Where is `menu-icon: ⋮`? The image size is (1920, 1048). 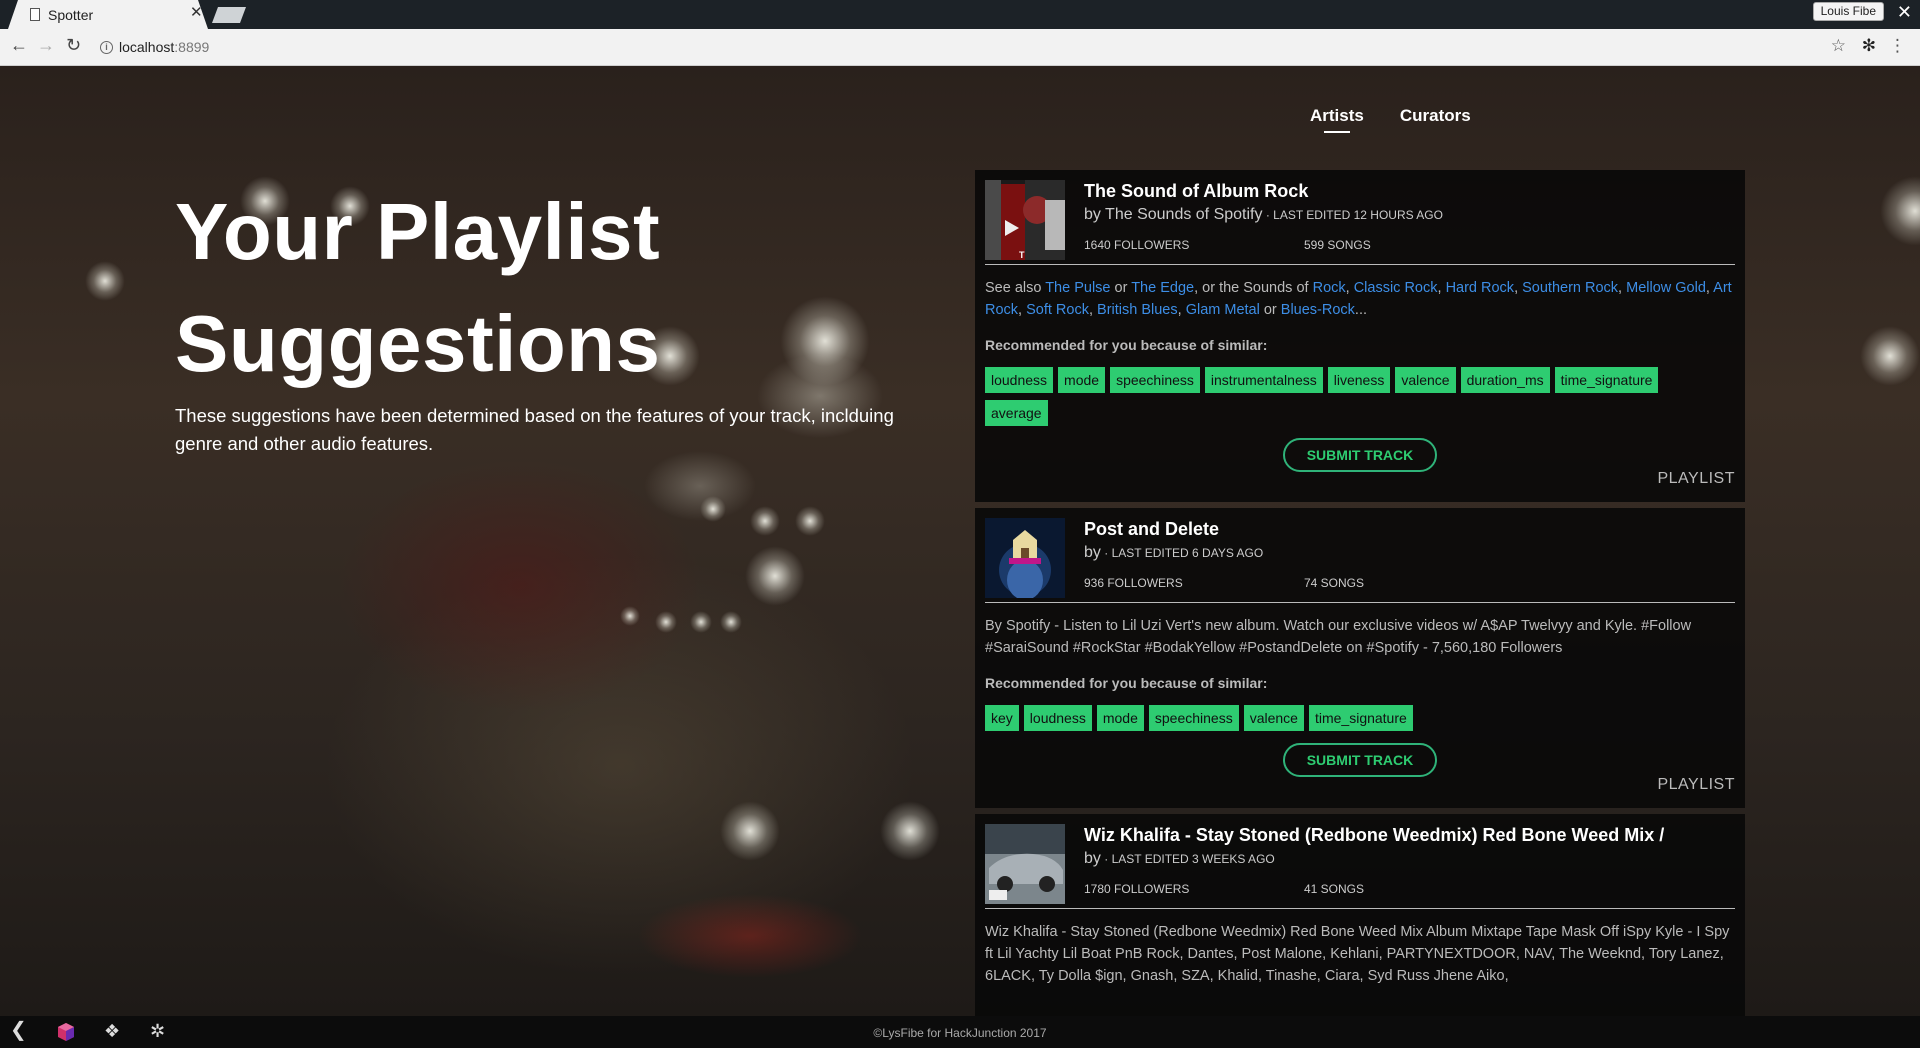 menu-icon: ⋮ is located at coordinates (1897, 45).